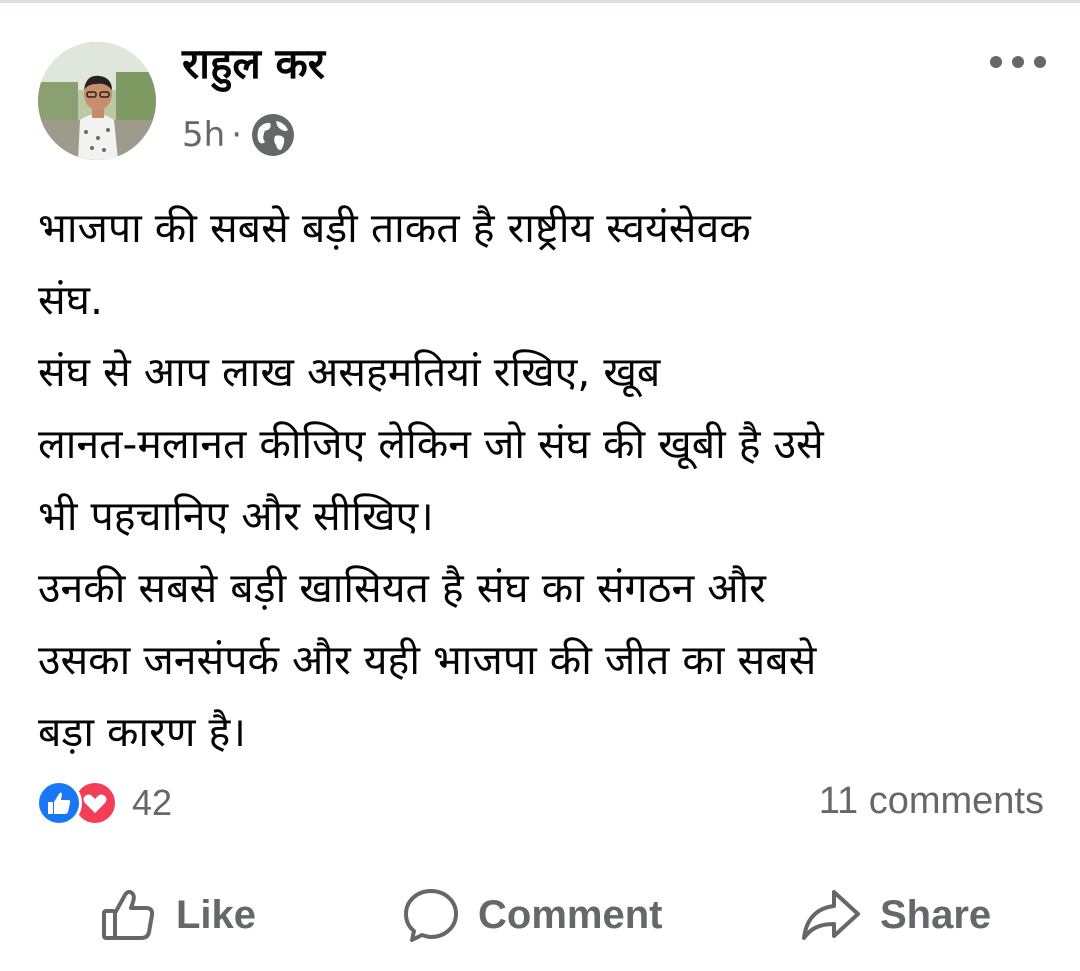  What do you see at coordinates (253, 64) in the screenshot?
I see `author-name: राहुल कर` at bounding box center [253, 64].